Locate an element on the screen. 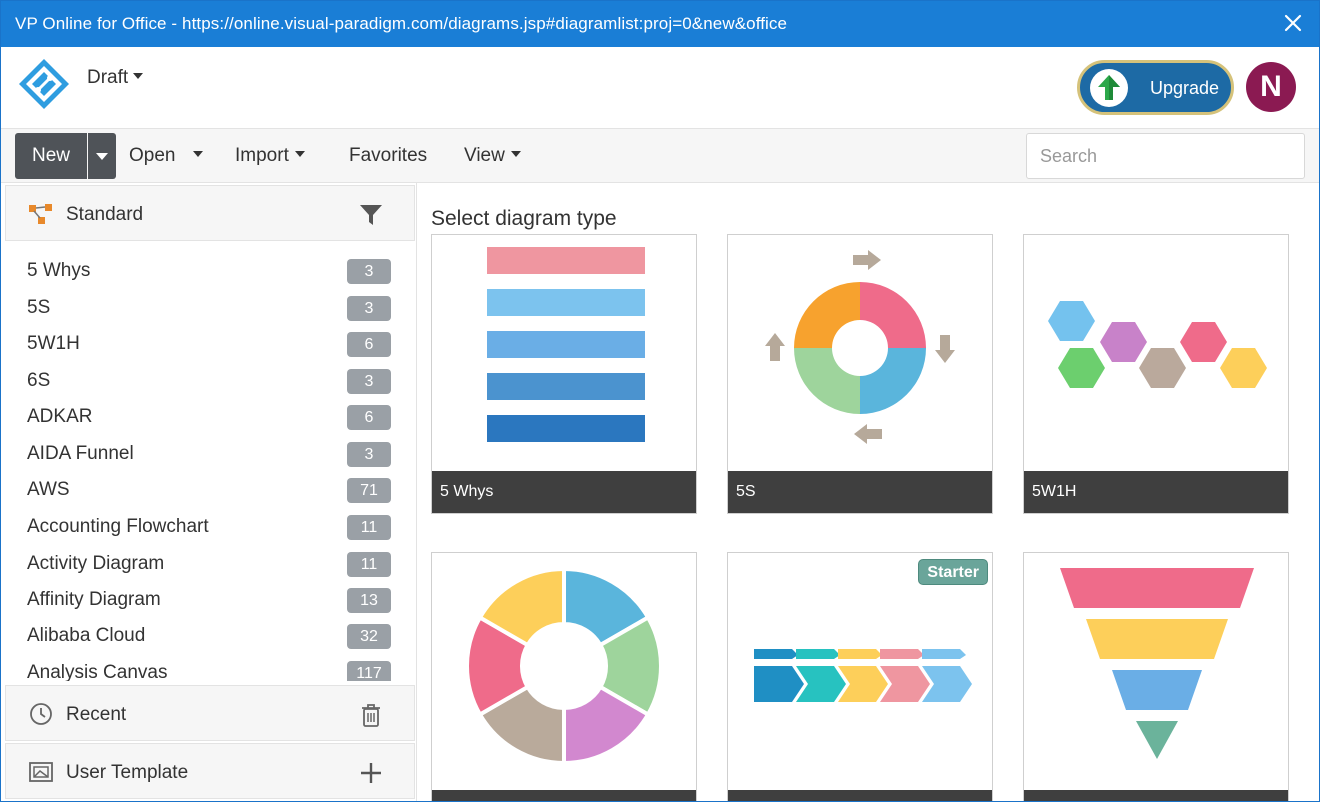 This screenshot has height=802, width=1320. standard-panel-header: Standard is located at coordinates (210, 213).